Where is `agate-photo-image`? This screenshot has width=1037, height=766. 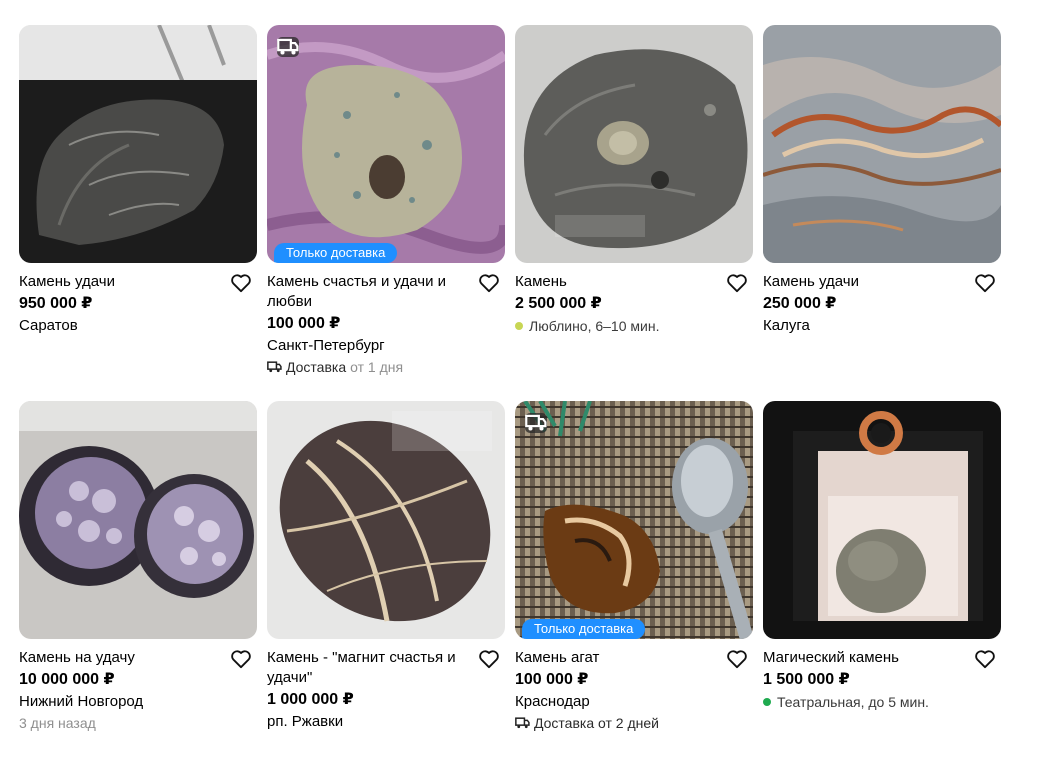
agate-photo-image is located at coordinates (634, 520).